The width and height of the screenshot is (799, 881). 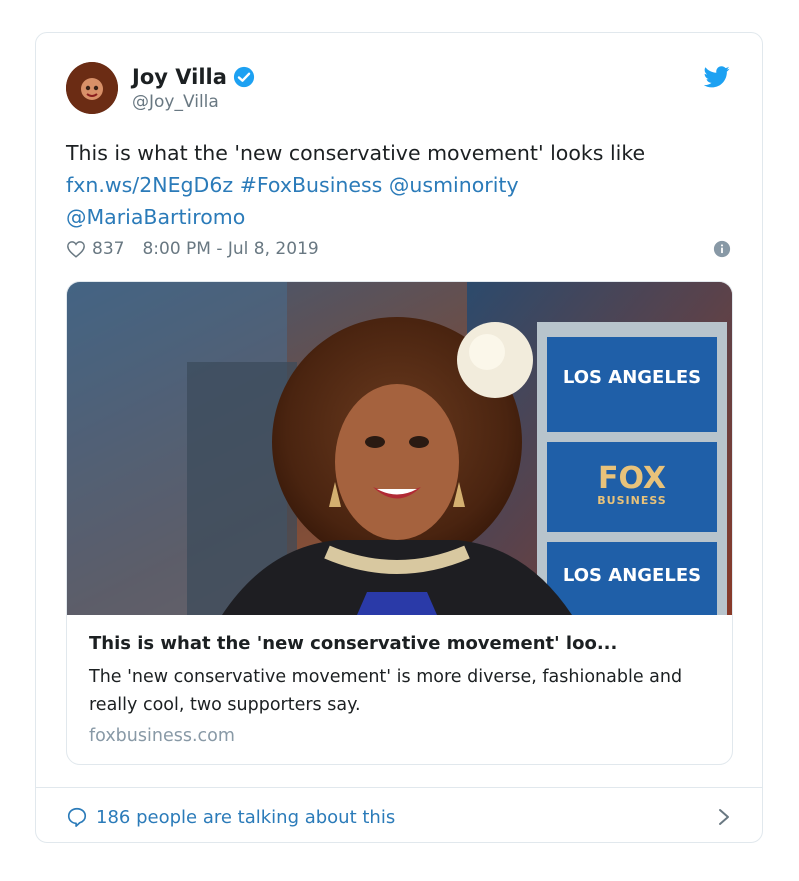 I want to click on tweet-meta: 837 8:00 PM - Jul 8, 2019, so click(x=398, y=249).